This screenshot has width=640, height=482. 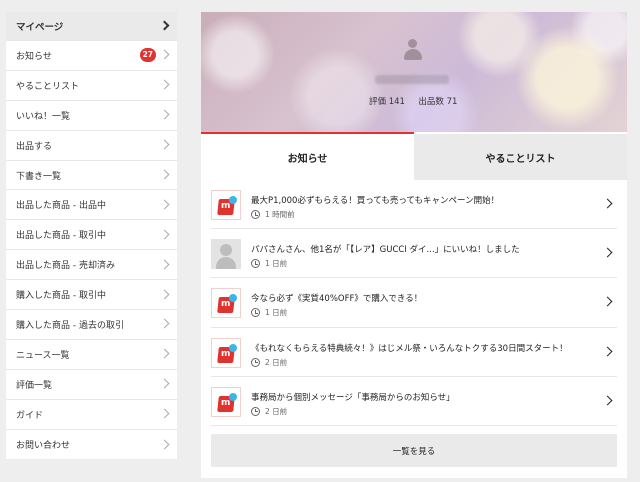 What do you see at coordinates (43, 446) in the screenshot?
I see `sidebar-item-label: お問い合わせ` at bounding box center [43, 446].